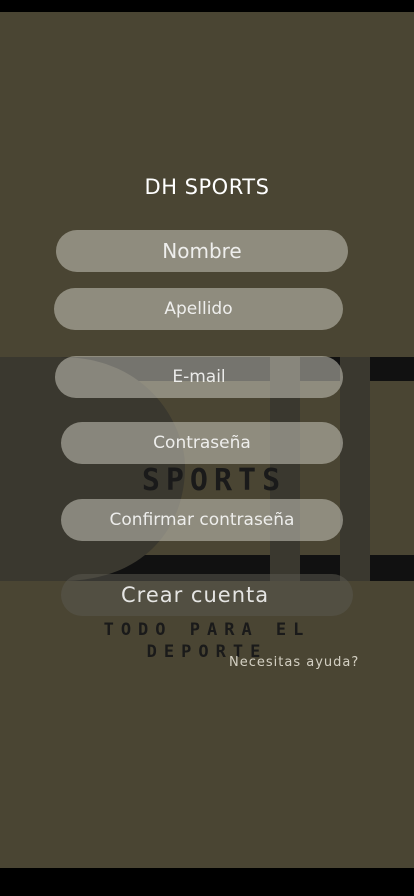 This screenshot has height=896, width=414. What do you see at coordinates (207, 630) in the screenshot?
I see `logo-tagline-line1: TODO PARA EL` at bounding box center [207, 630].